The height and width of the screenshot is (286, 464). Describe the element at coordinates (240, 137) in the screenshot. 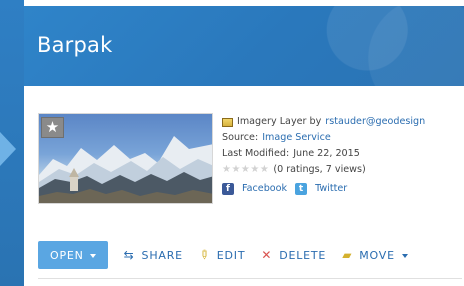

I see `source-label: Source:` at that location.